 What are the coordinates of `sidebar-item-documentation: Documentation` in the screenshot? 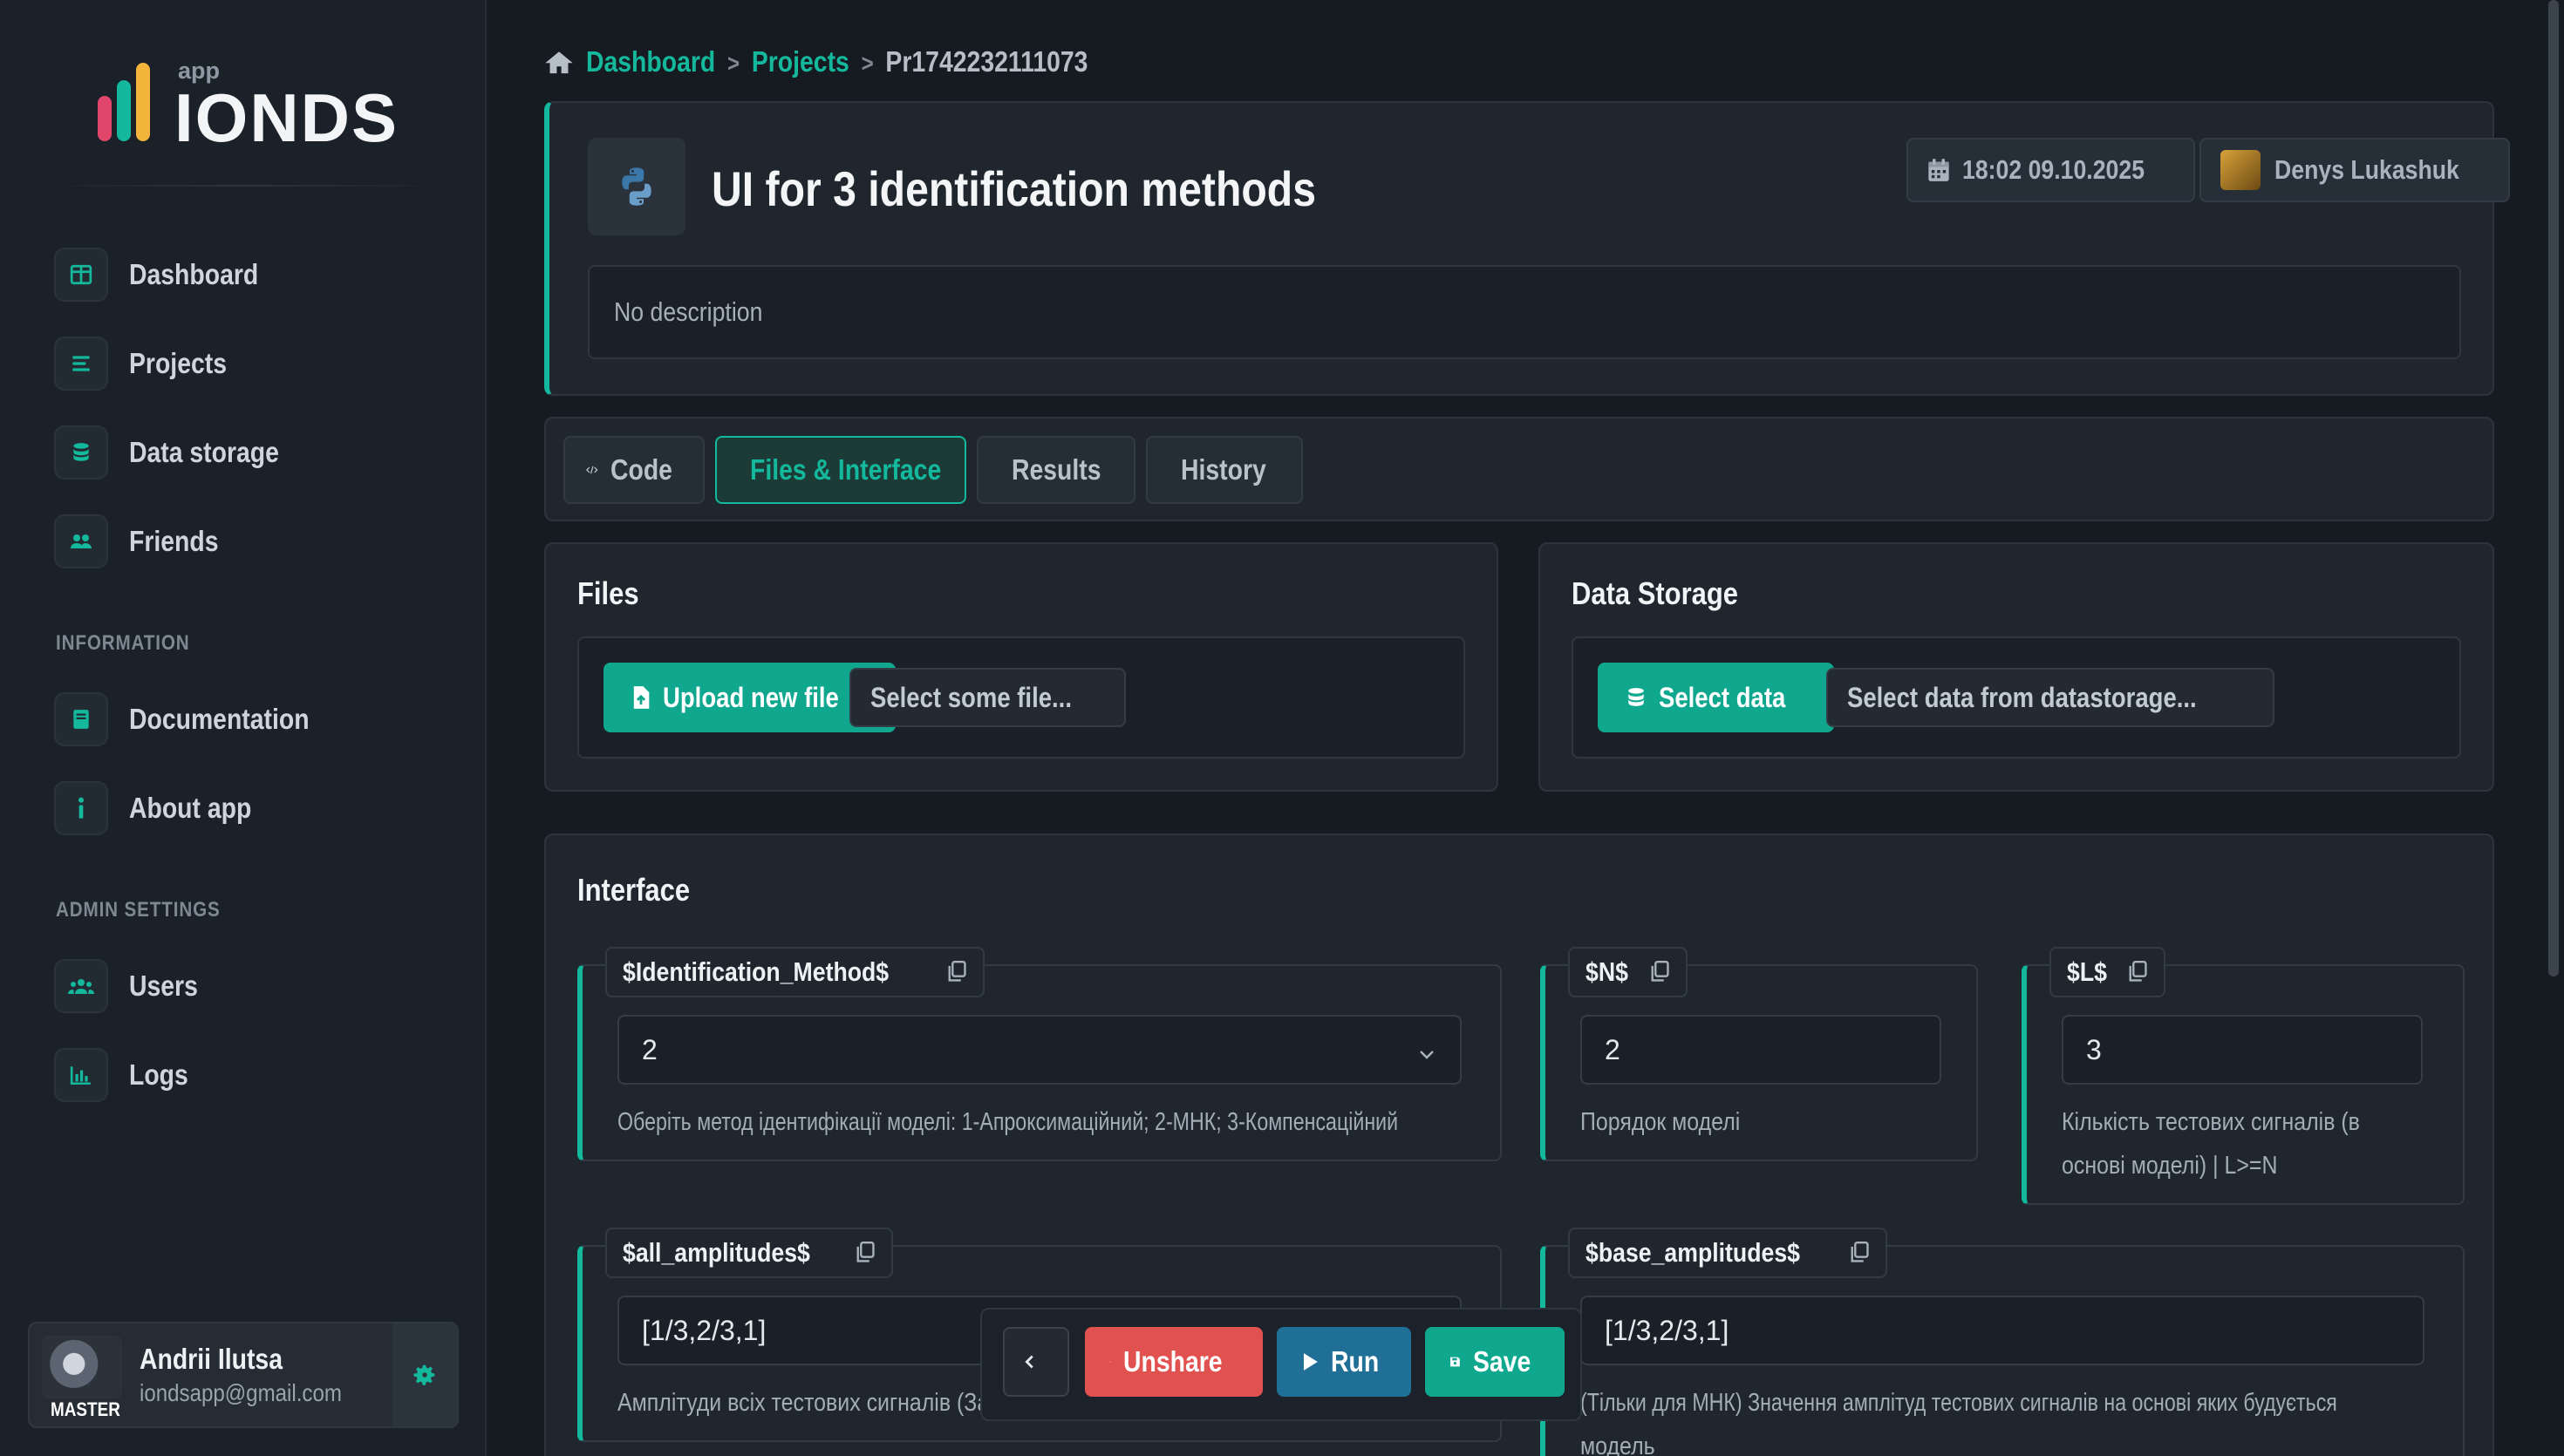 It's located at (246, 719).